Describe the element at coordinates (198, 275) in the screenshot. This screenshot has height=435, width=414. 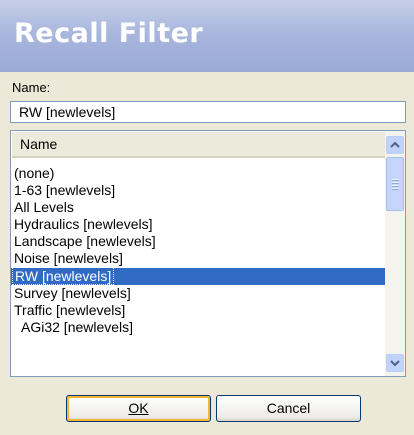
I see `list-item-selected: RW [newlevels]` at that location.